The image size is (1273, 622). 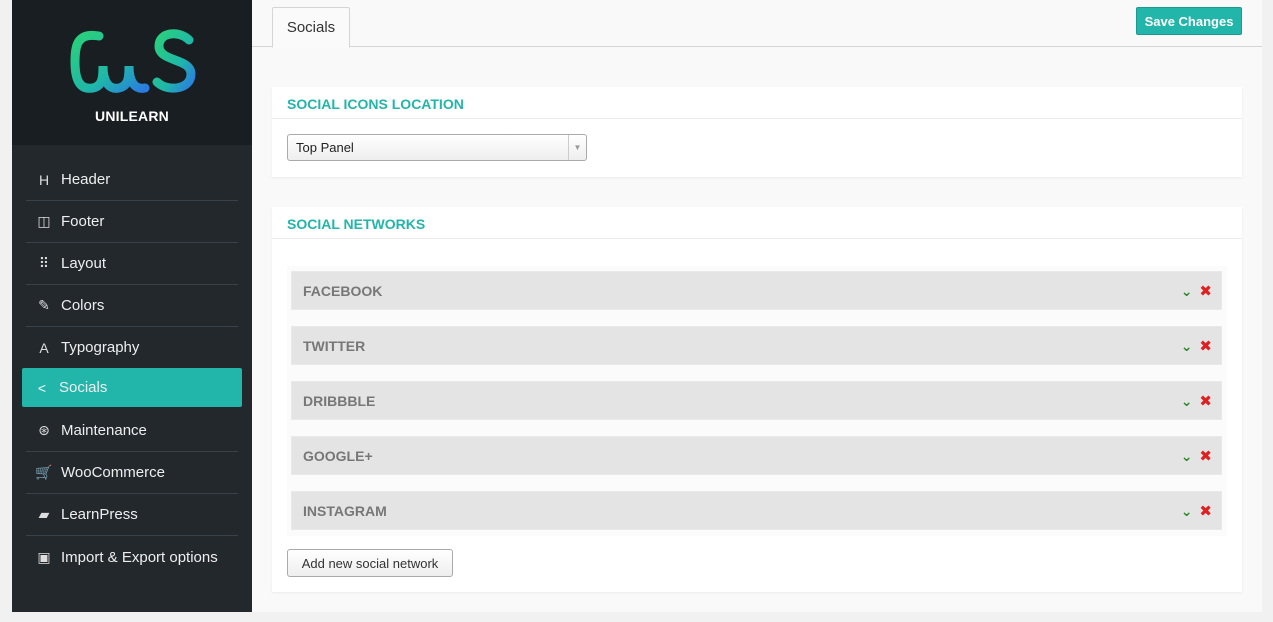 I want to click on icons-location-panel: SOCIAL ICONS LOCATION Top Panel ▼, so click(x=757, y=132).